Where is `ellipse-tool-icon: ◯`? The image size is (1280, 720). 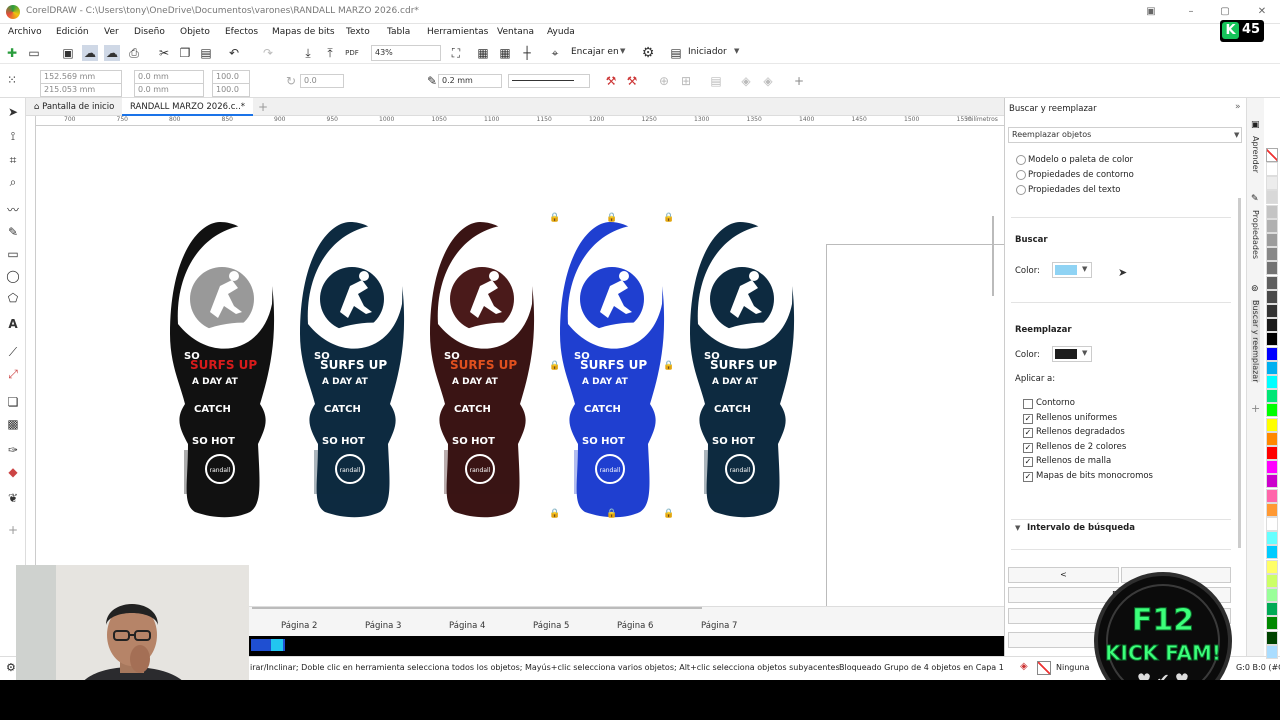
ellipse-tool-icon: ◯ is located at coordinates (13, 276).